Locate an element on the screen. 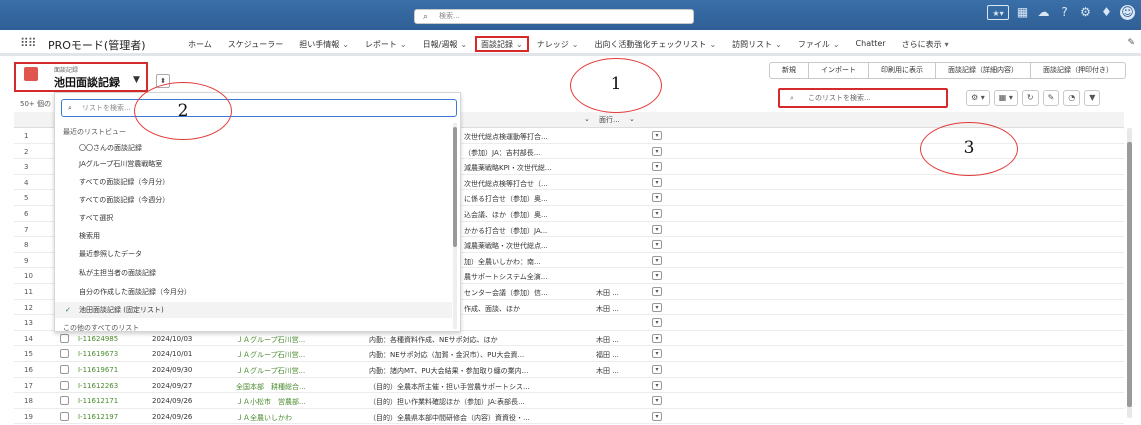 This screenshot has height=425, width=1141. chevron-down-icon: ▼ is located at coordinates (136, 80).